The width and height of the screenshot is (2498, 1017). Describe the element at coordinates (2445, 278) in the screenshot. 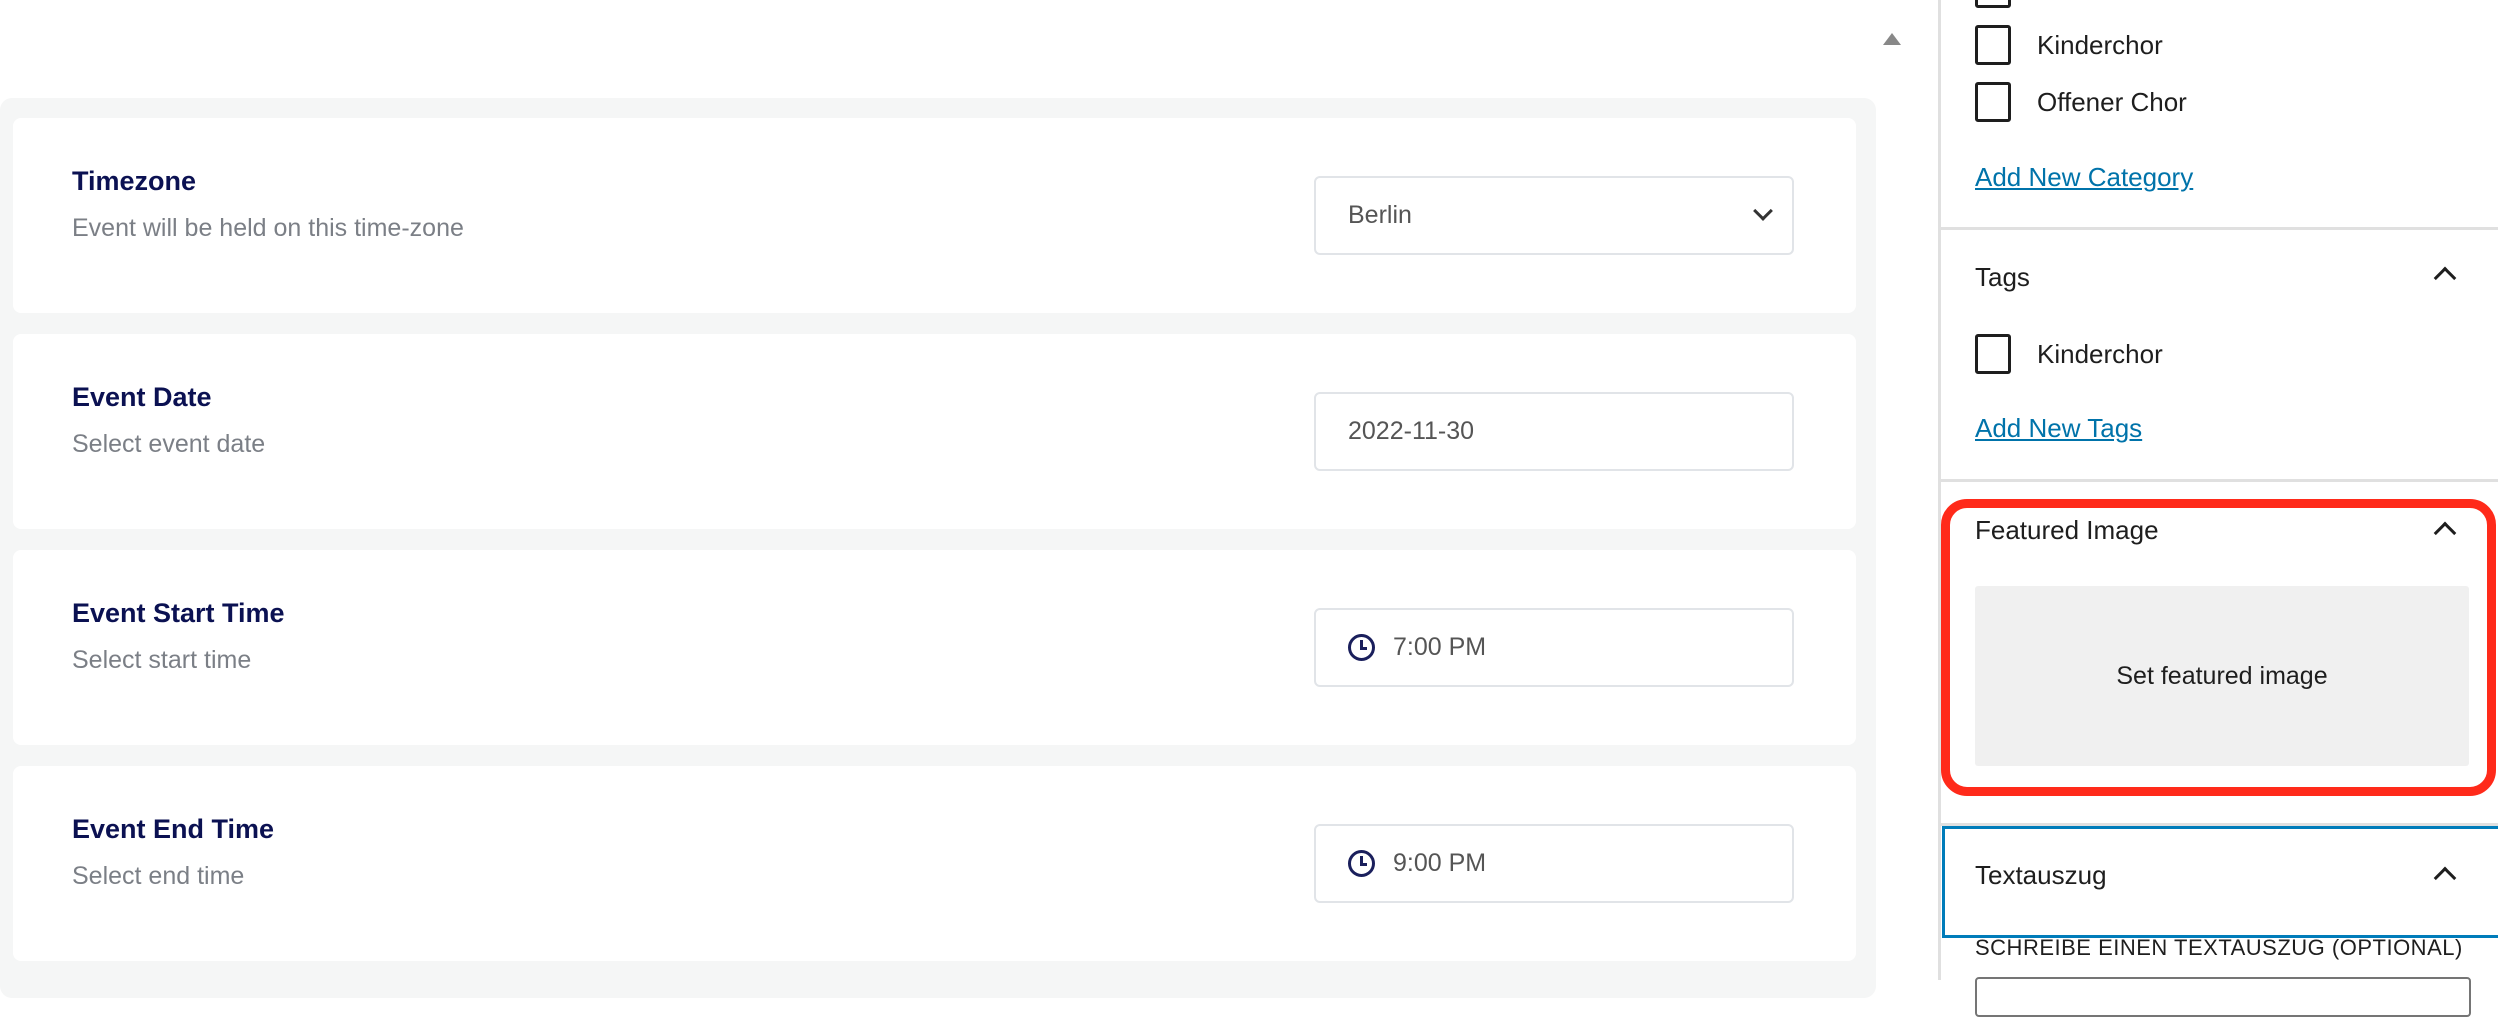

I see `chevron-up-icon` at that location.